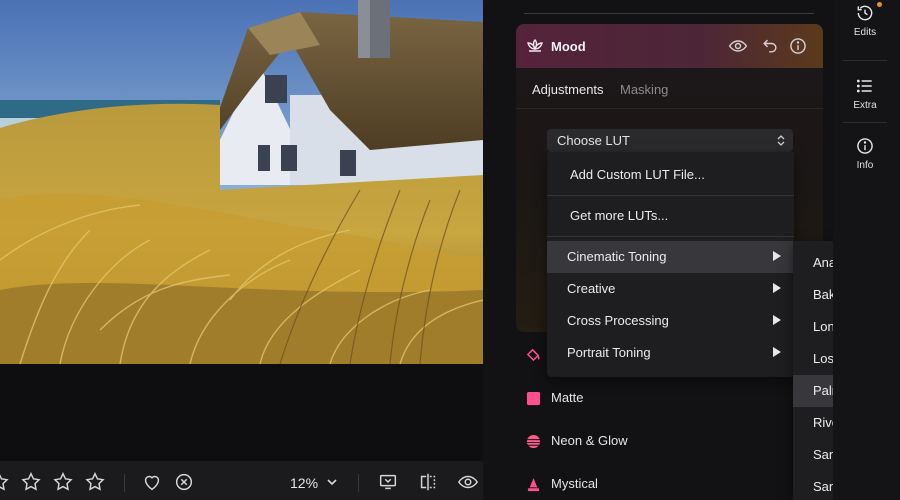 This screenshot has width=900, height=500. Describe the element at coordinates (618, 320) in the screenshot. I see `menu-item-label: Cross Processing` at that location.